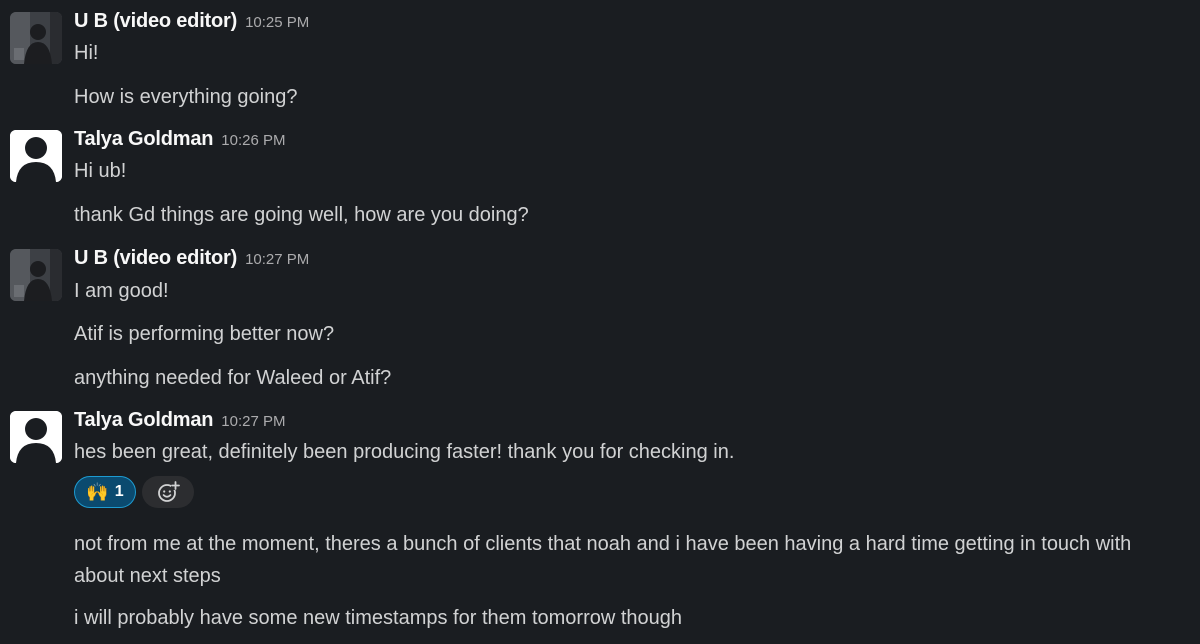 The width and height of the screenshot is (1200, 644). What do you see at coordinates (186, 97) in the screenshot?
I see `message-text: How is everything going?` at bounding box center [186, 97].